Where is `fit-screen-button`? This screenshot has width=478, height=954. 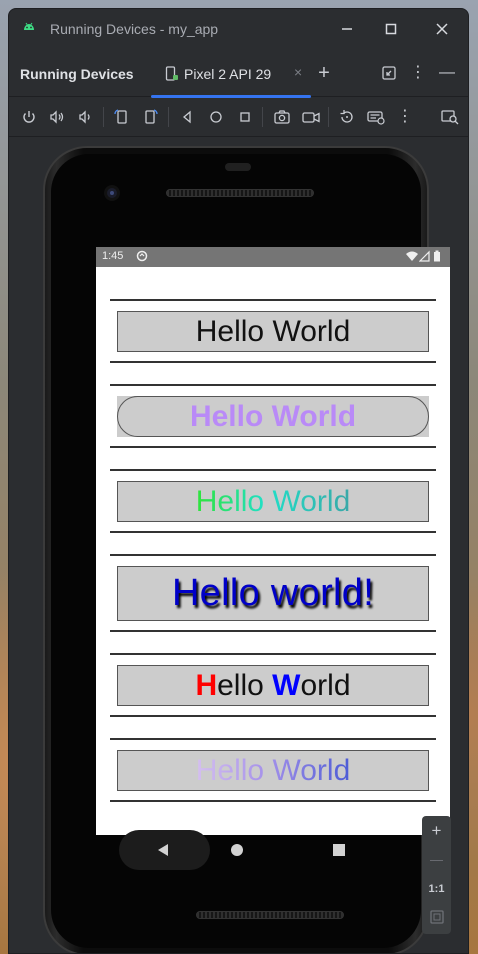 fit-screen-button is located at coordinates (436, 917).